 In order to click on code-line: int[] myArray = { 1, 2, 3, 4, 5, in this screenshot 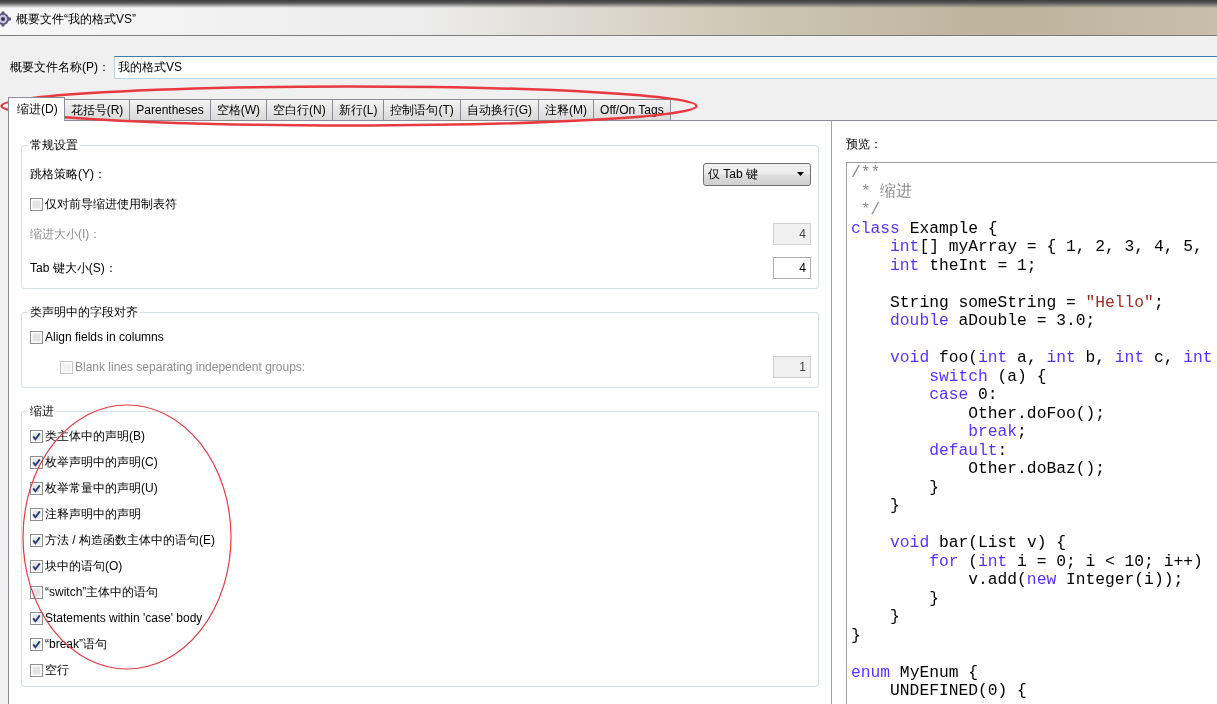, I will do `click(1046, 247)`.